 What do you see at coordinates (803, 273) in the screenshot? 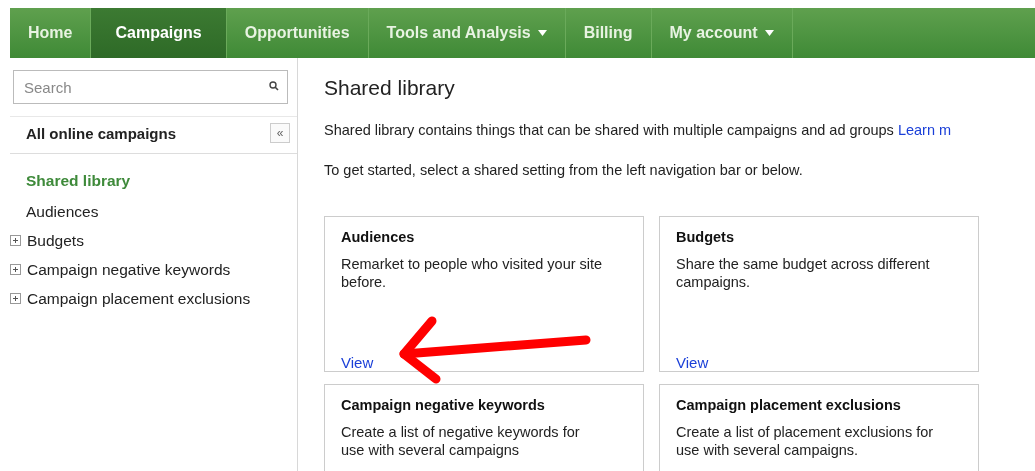
I see `card-description: Share the same budget across different campaigns.` at bounding box center [803, 273].